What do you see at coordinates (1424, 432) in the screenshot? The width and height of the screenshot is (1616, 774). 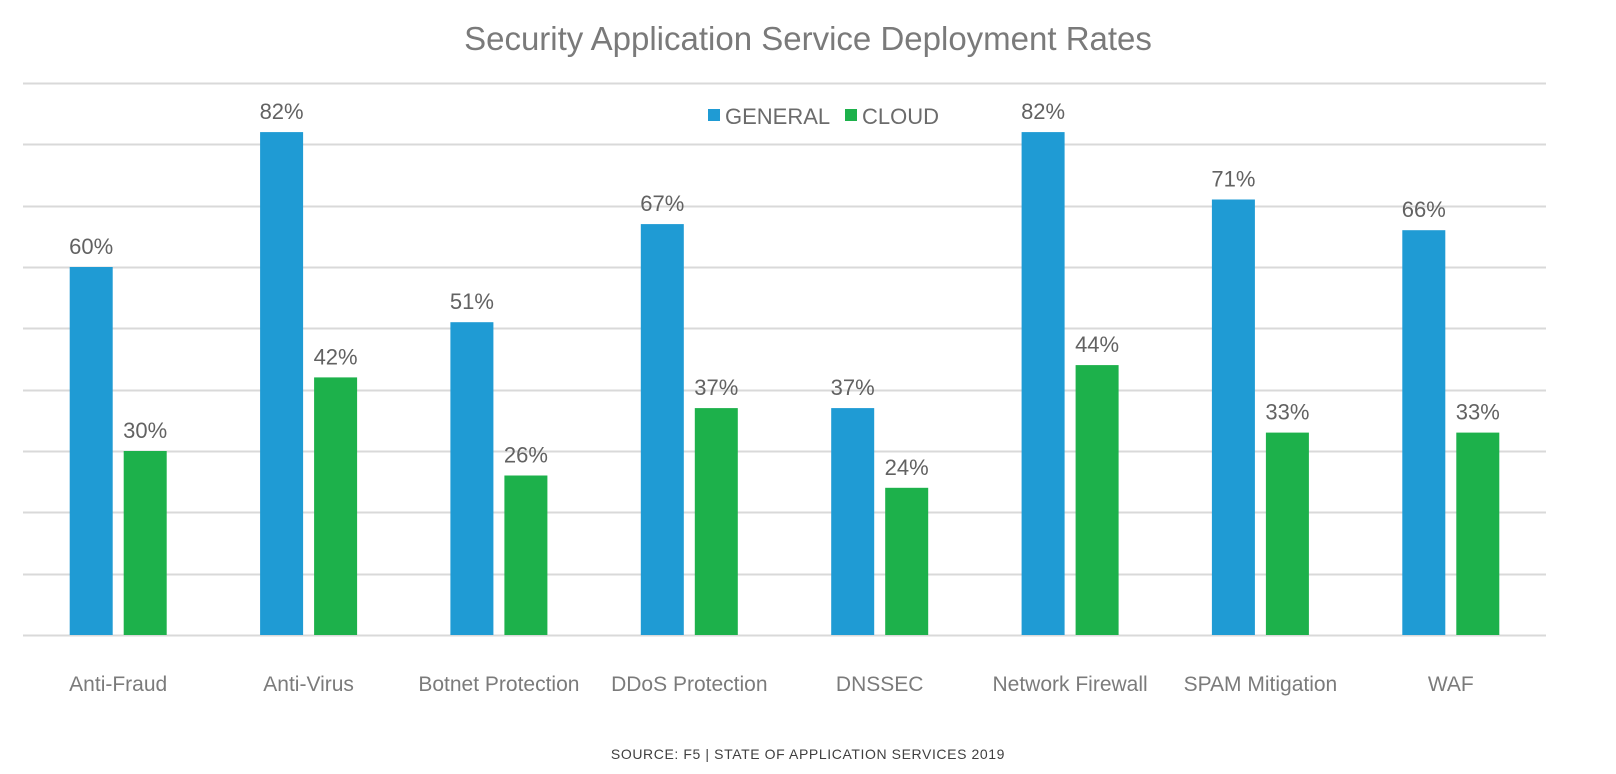 I see `bar-general-waf` at bounding box center [1424, 432].